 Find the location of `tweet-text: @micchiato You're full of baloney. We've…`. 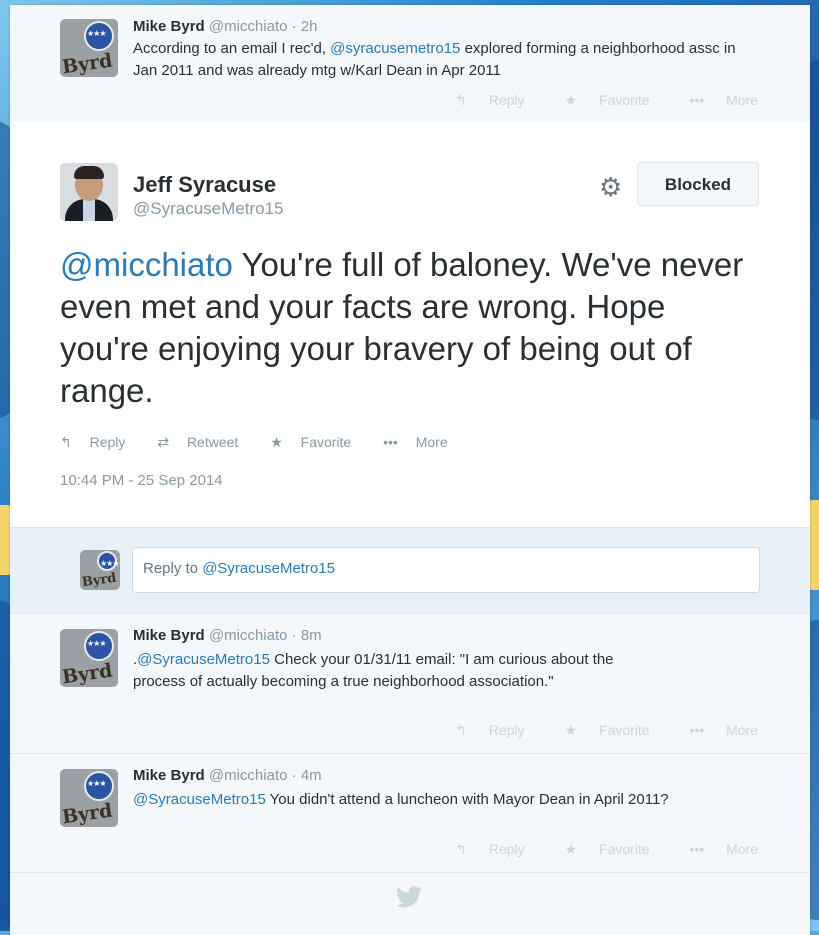

tweet-text: @micchiato You're full of baloney. We've… is located at coordinates (402, 327).